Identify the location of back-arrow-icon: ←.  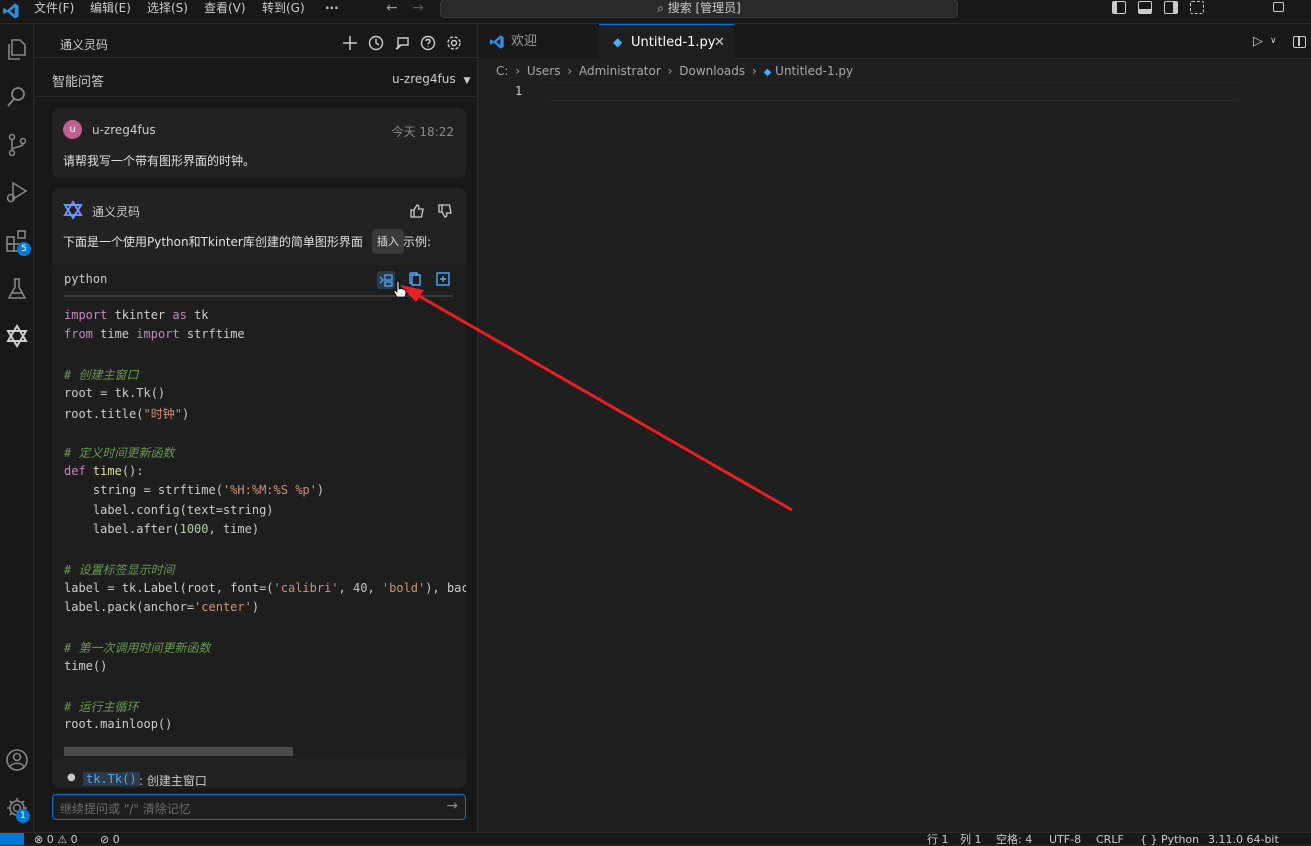
(392, 8).